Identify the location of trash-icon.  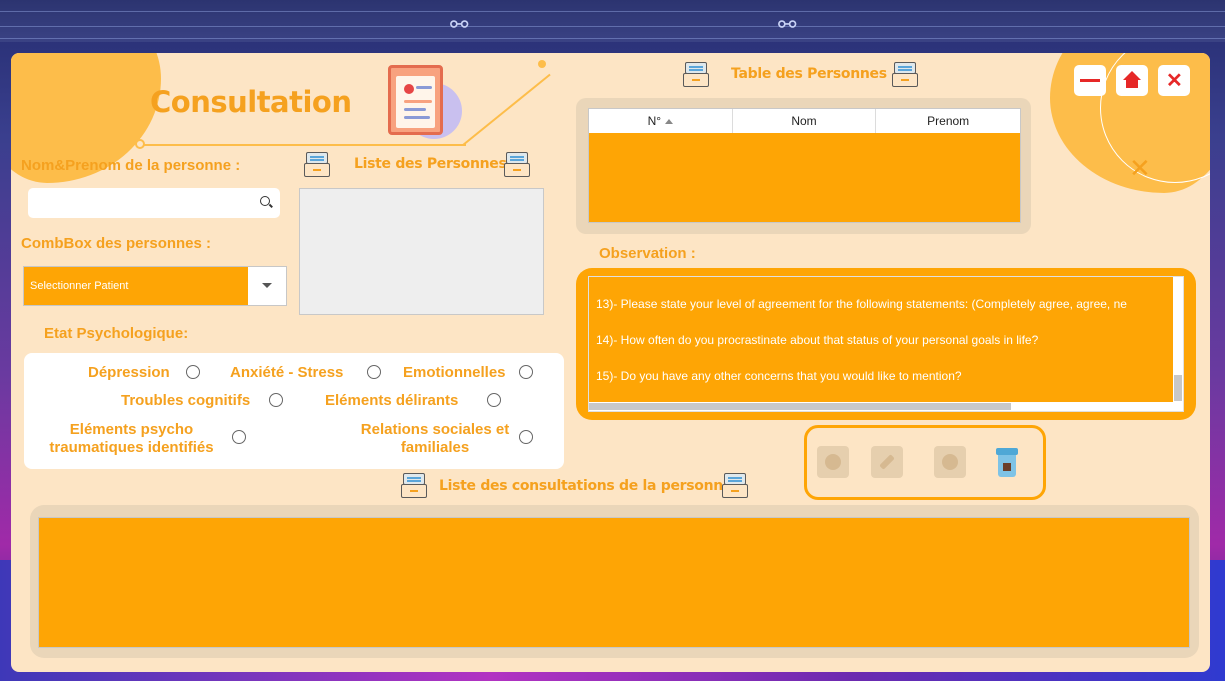
(1007, 451).